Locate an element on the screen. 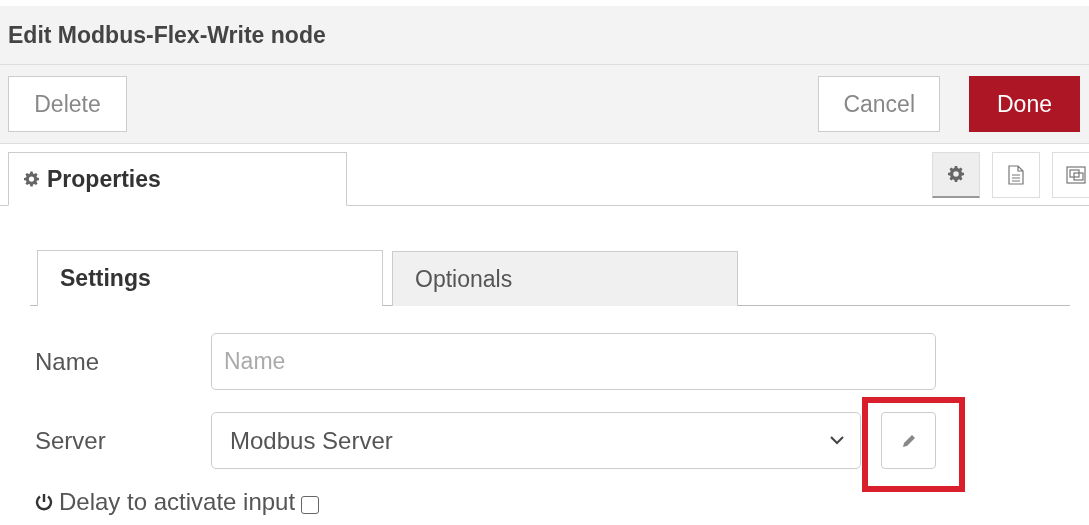  field-label: Server is located at coordinates (71, 440).